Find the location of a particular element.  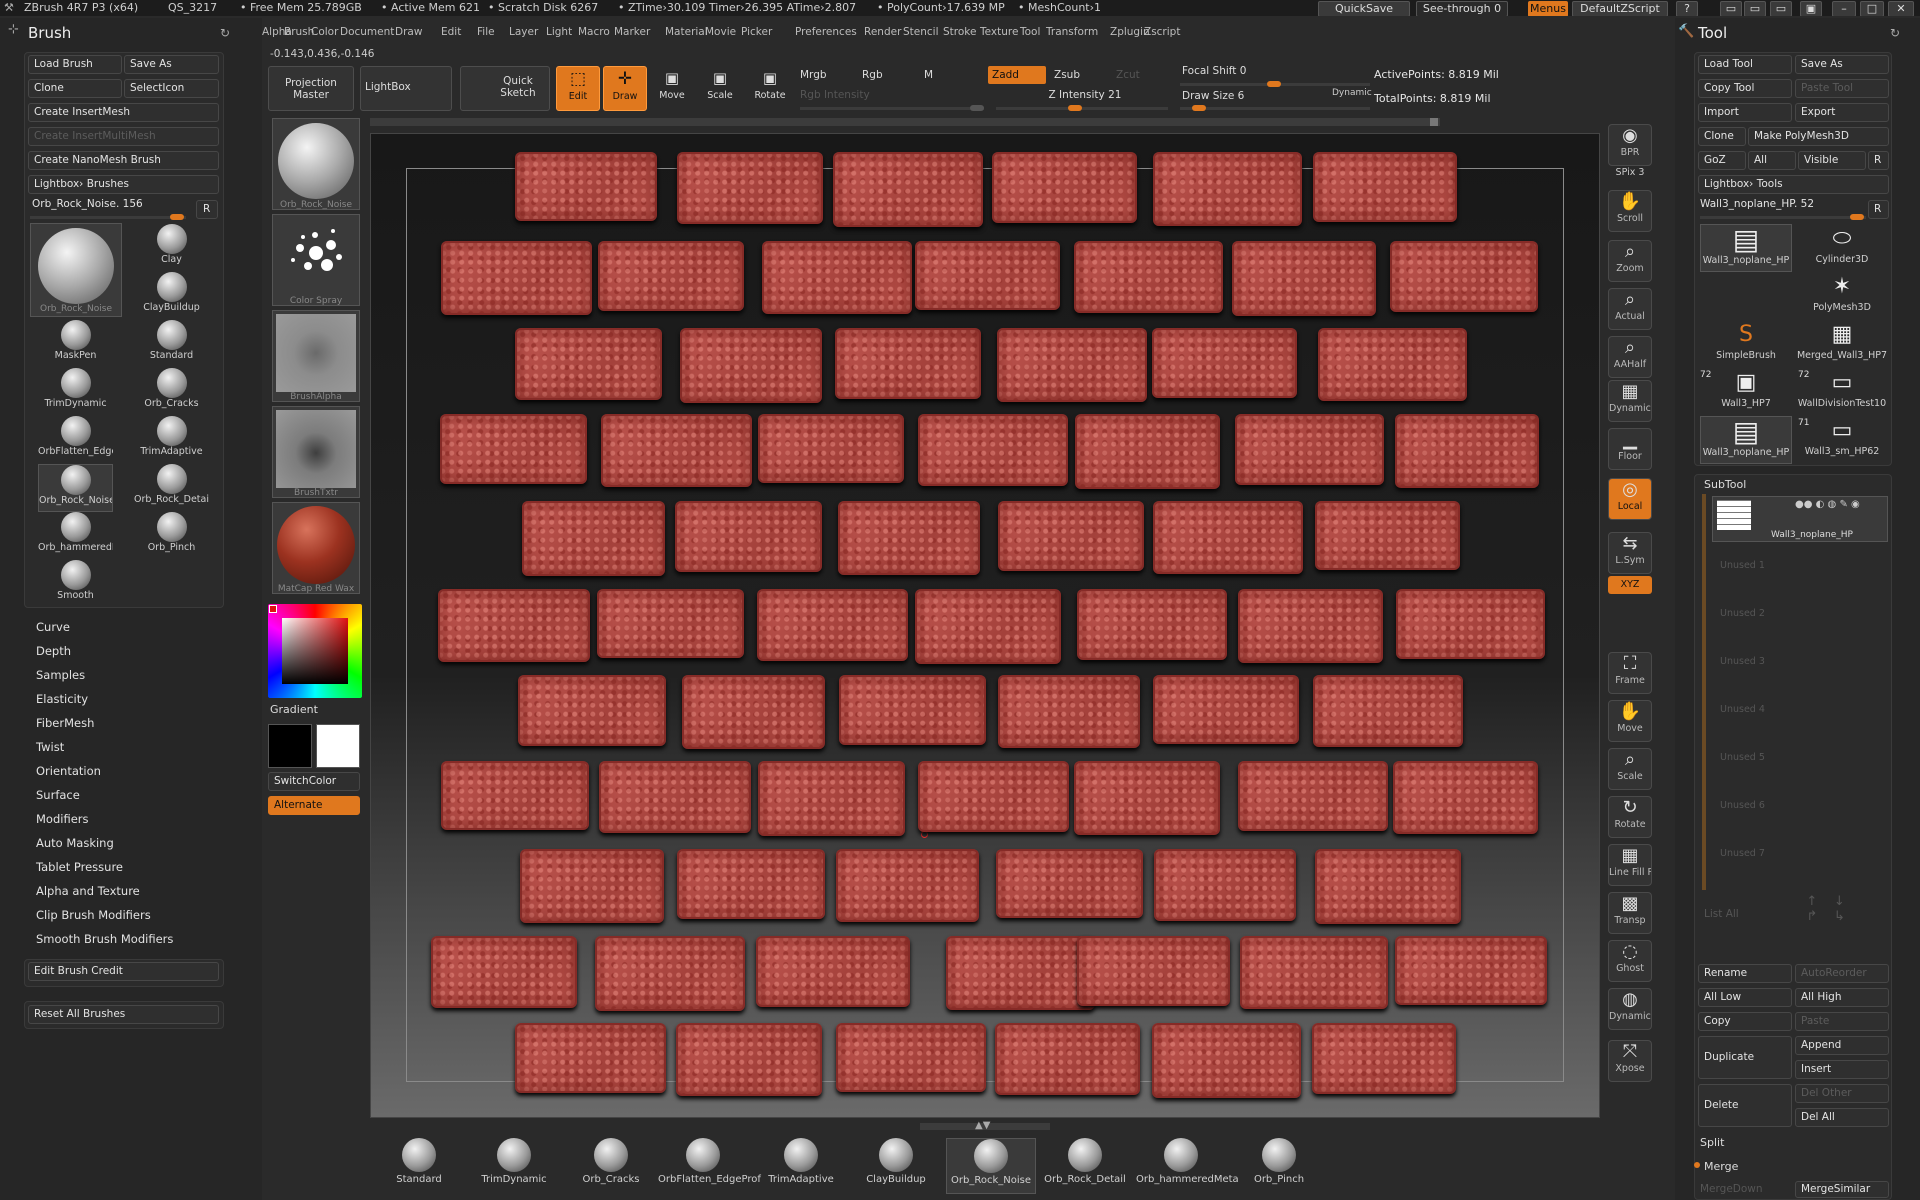

subtool-paste-button: Paste is located at coordinates (1842, 1021).